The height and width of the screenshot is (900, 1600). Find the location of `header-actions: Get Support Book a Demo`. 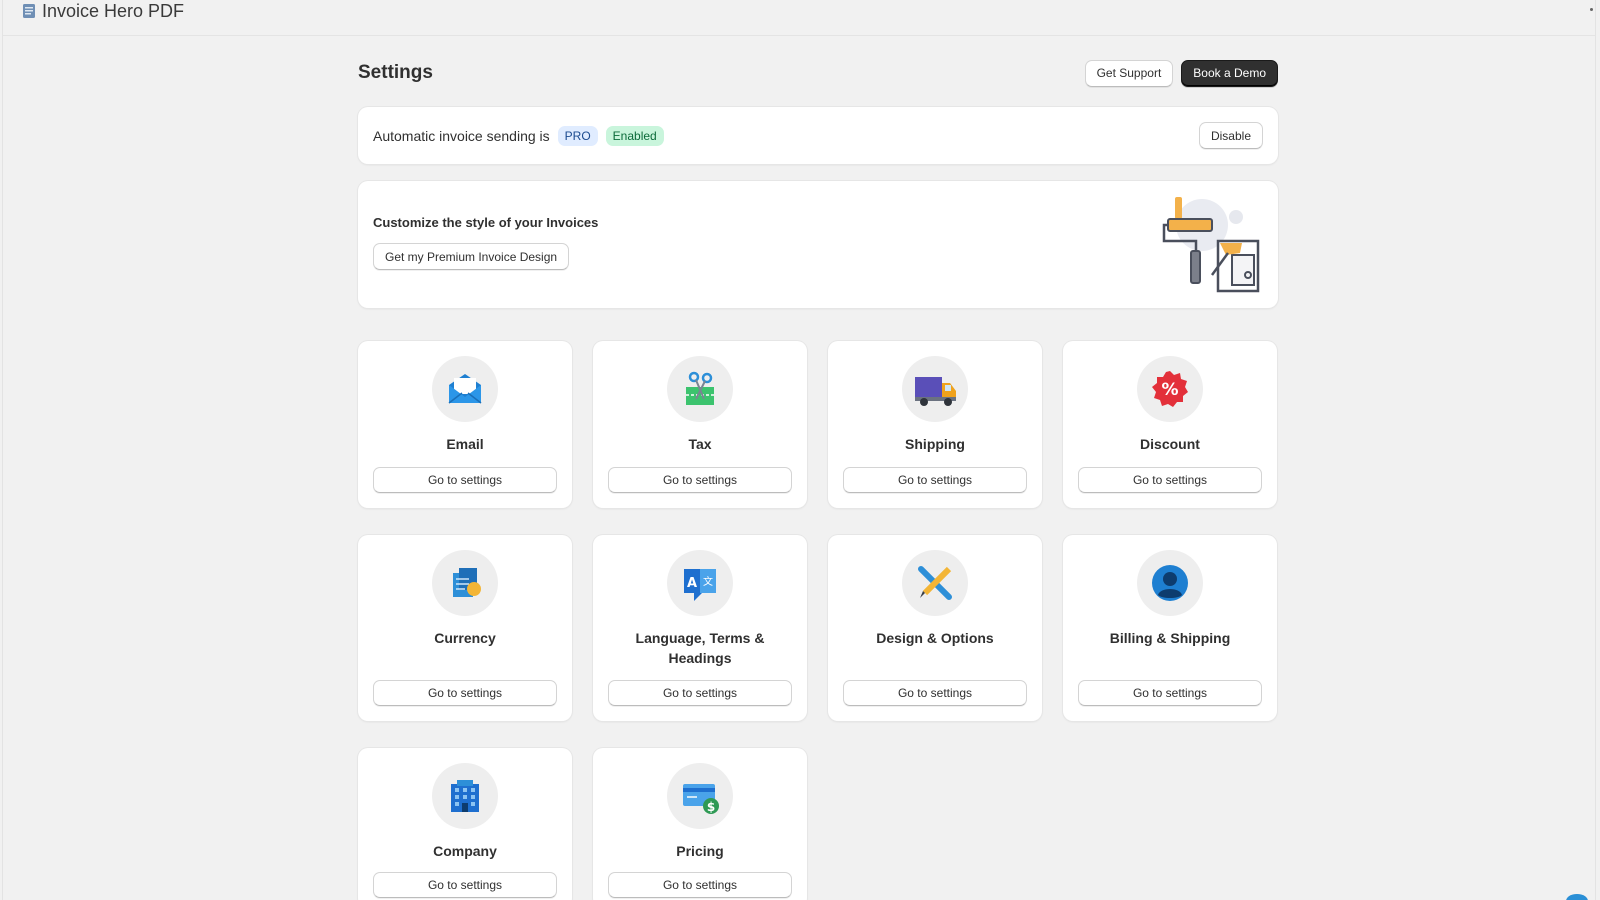

header-actions: Get Support Book a Demo is located at coordinates (1181, 73).